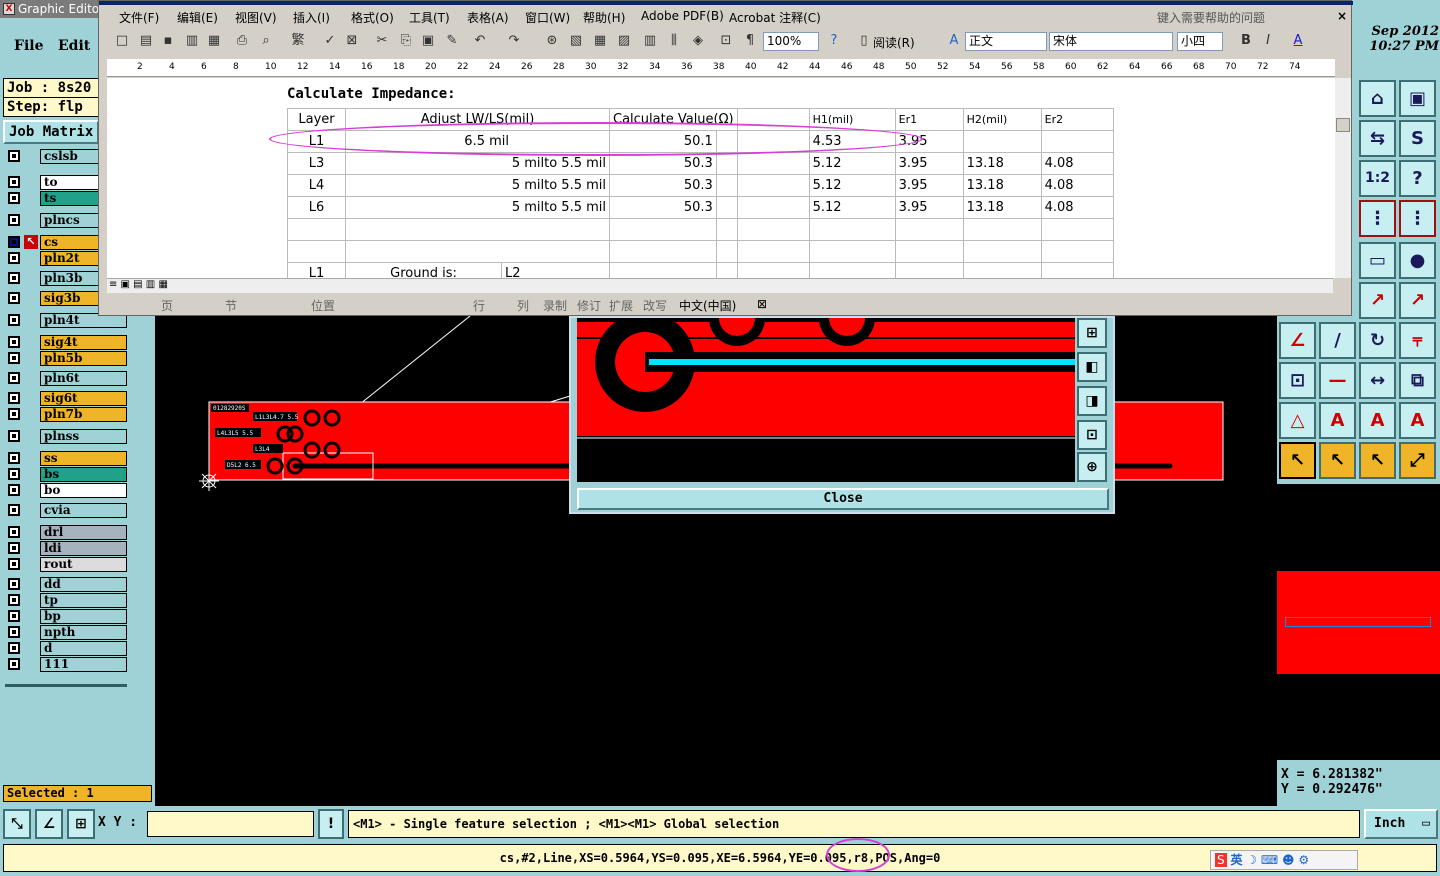 Image resolution: width=1440 pixels, height=876 pixels. I want to click on window-icon: ▣, so click(1417, 98).